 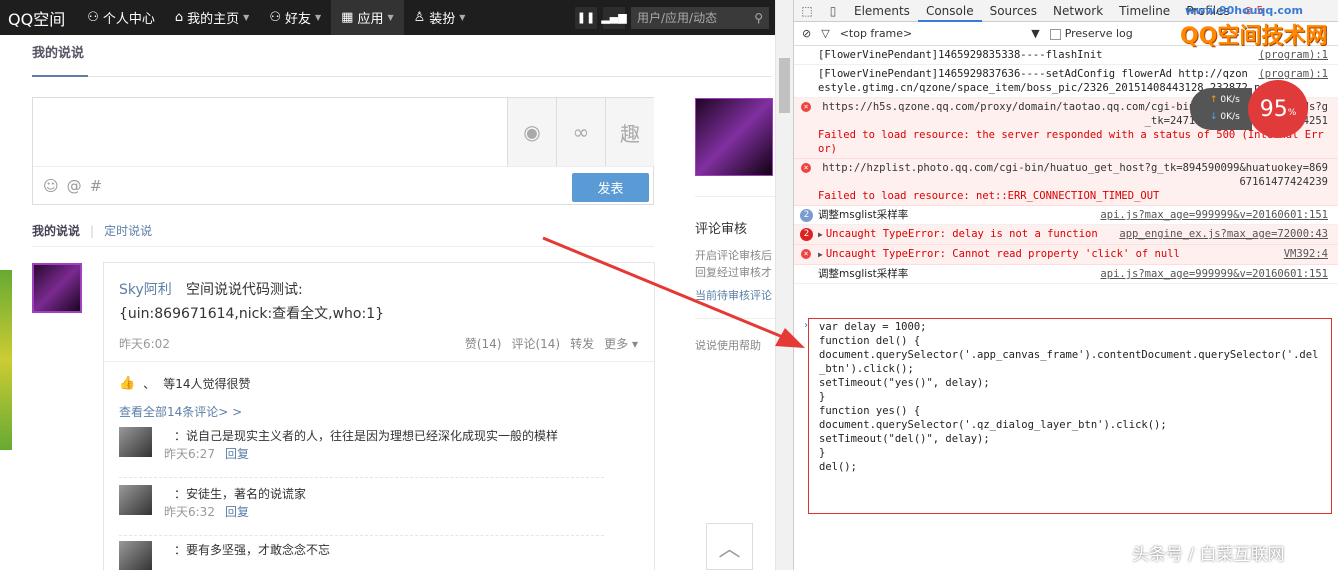 What do you see at coordinates (145, 289) in the screenshot?
I see `author-name: Sky阿利` at bounding box center [145, 289].